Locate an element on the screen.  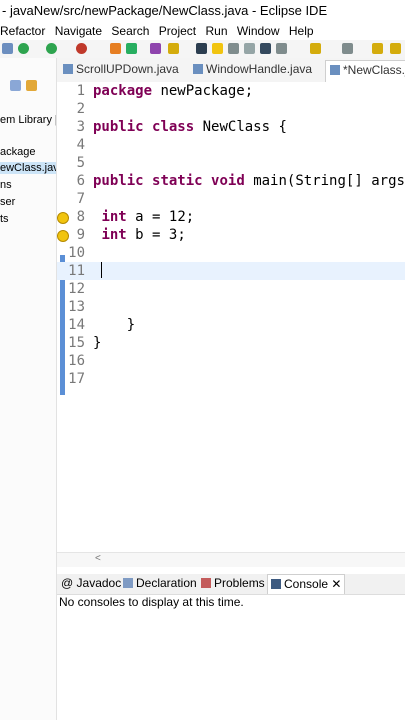
code-line: 7 is located at coordinates (231, 199).